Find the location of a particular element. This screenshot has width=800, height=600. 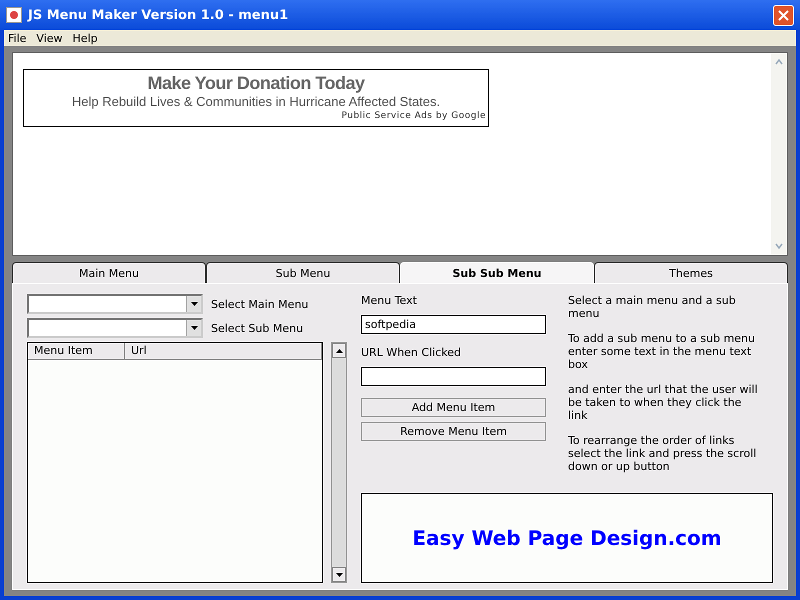

column-header: Menu Item is located at coordinates (76, 351).